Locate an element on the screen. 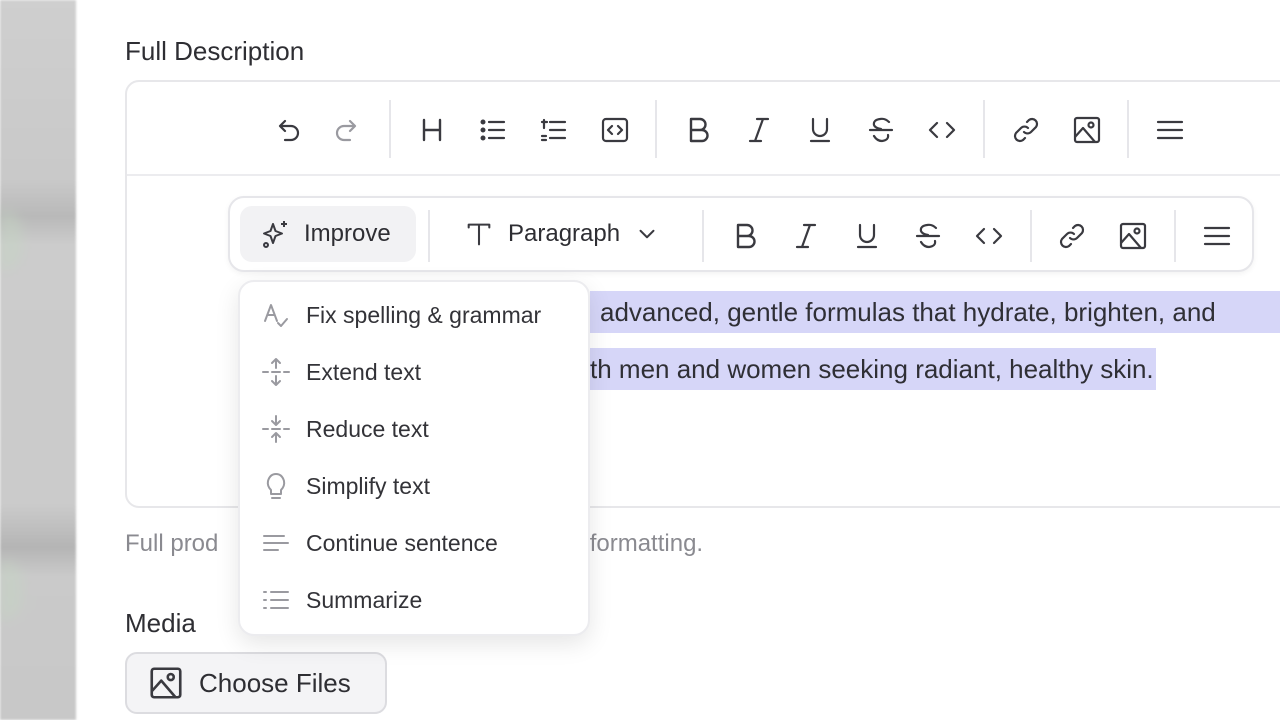 This screenshot has height=720, width=1280. menu-item-reduce-text: Reduce text is located at coordinates (420, 429).